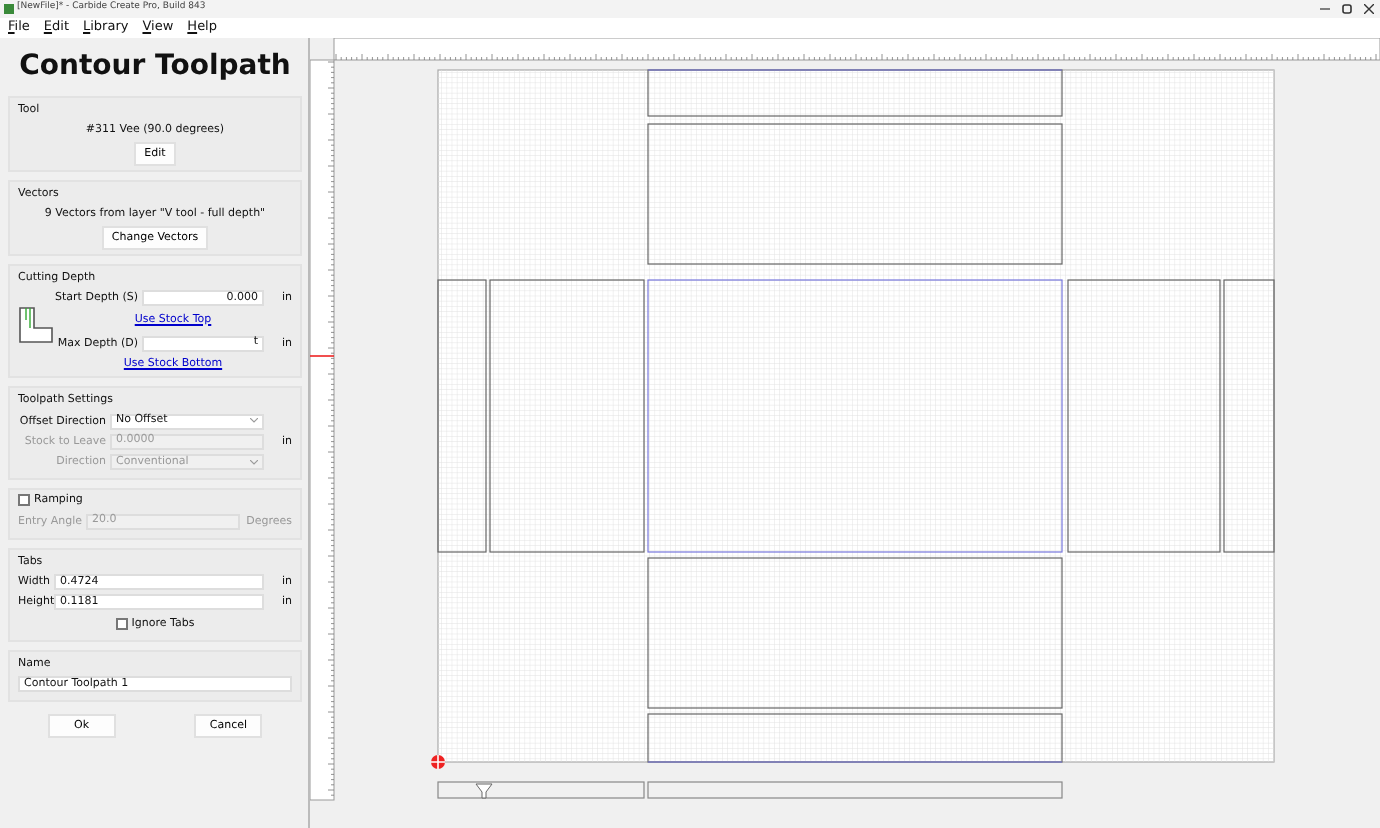  Describe the element at coordinates (155, 67) in the screenshot. I see `panel-title: Contour Toolpath` at that location.